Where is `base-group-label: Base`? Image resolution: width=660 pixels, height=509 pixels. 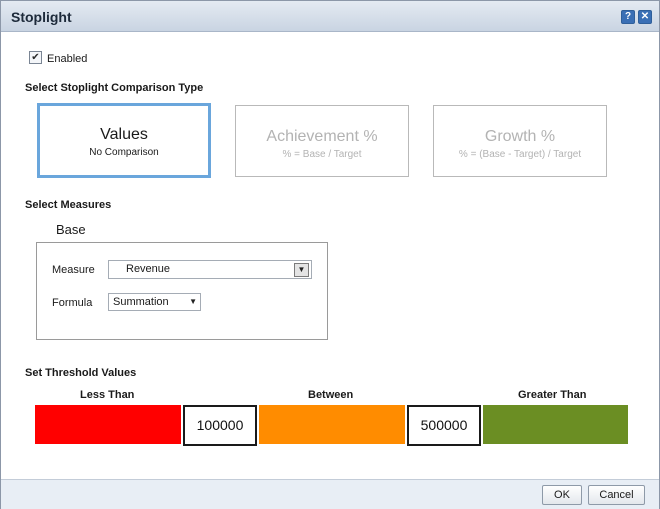 base-group-label: Base is located at coordinates (71, 229).